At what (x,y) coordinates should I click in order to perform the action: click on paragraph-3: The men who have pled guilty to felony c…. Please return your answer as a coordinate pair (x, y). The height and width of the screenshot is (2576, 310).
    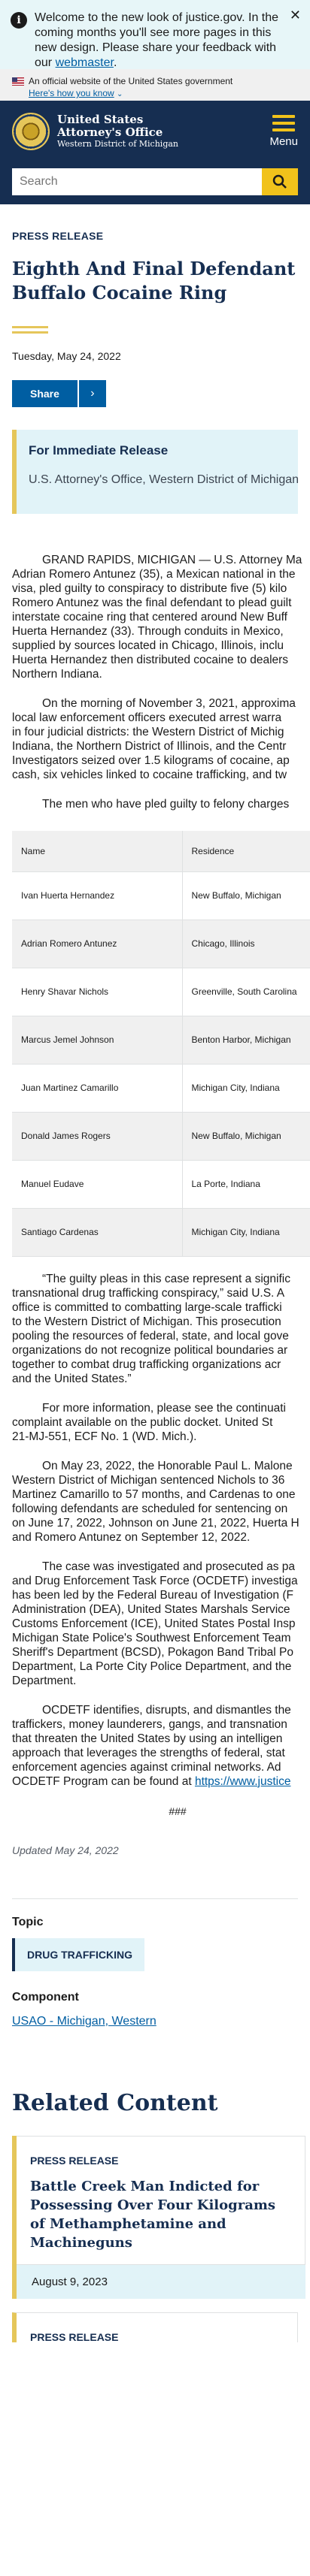
    Looking at the image, I should click on (161, 804).